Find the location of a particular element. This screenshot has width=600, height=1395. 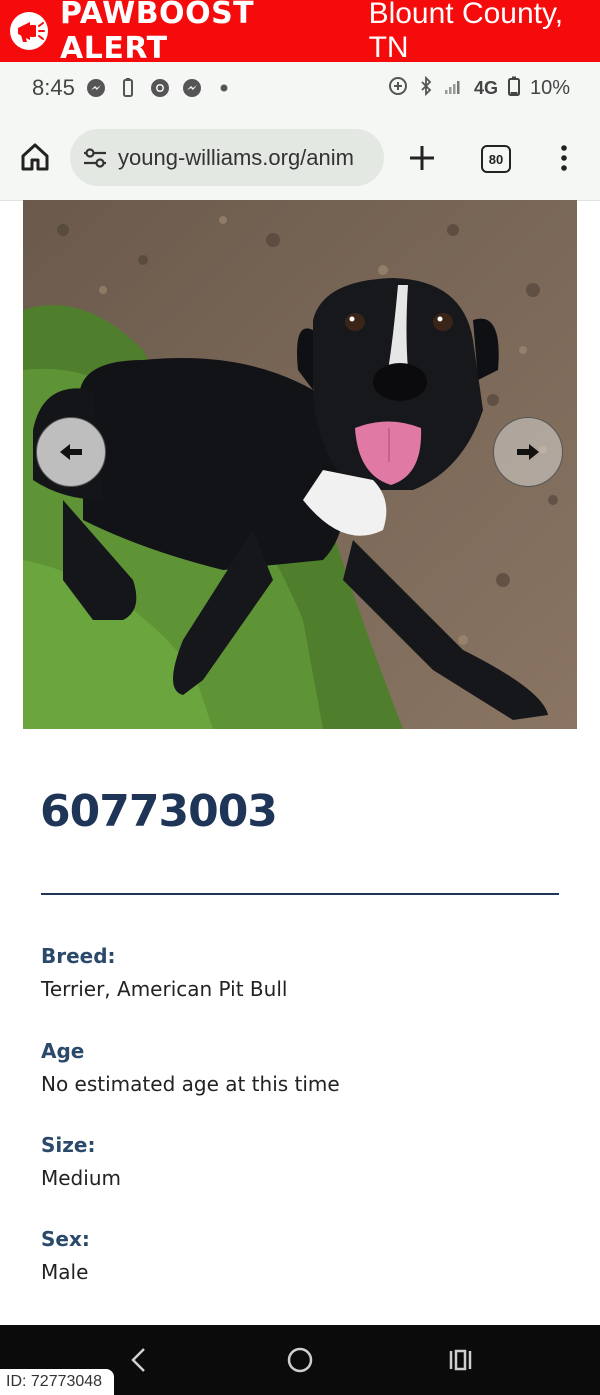

arrow-right-icon is located at coordinates (528, 452).